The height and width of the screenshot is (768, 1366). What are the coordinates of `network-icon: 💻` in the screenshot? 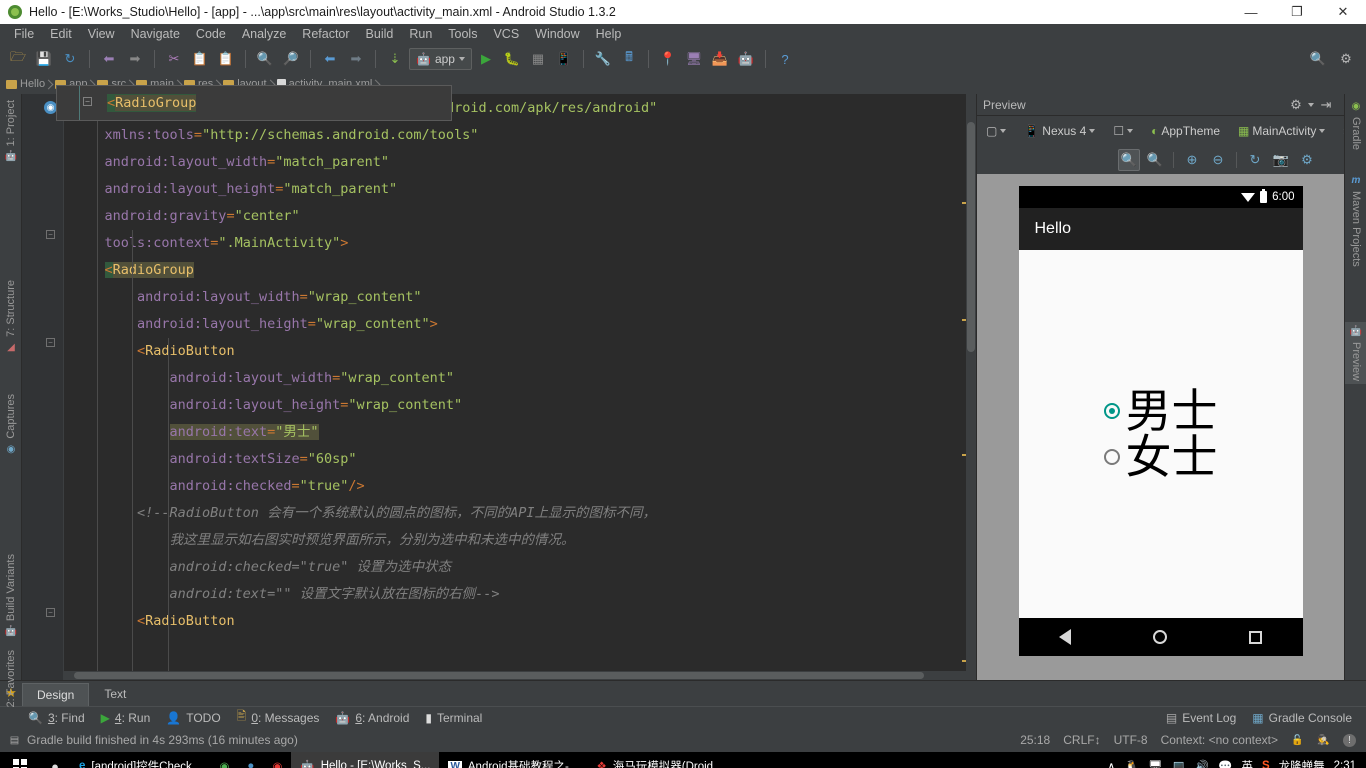 It's located at (1178, 763).